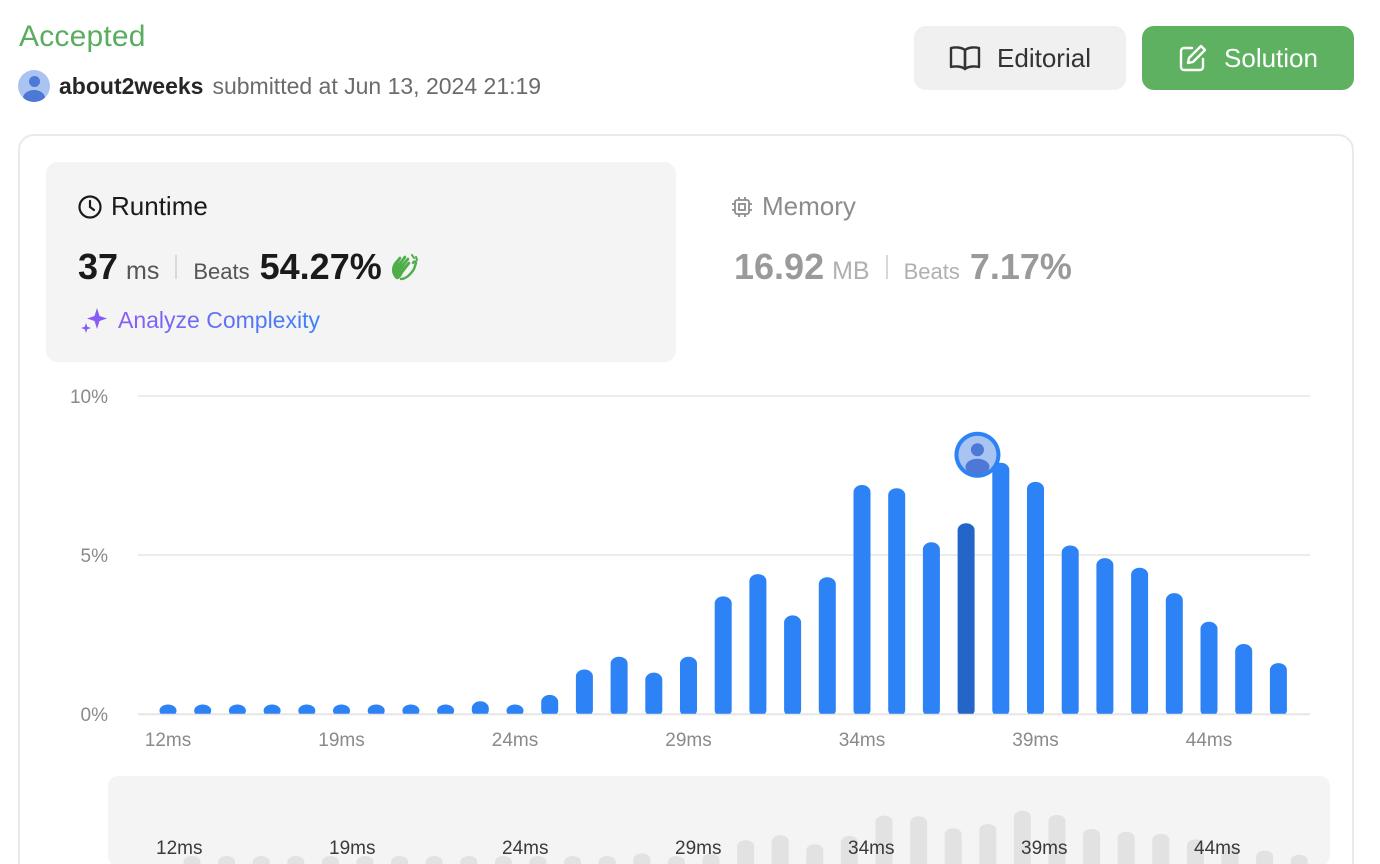 The width and height of the screenshot is (1380, 864). Describe the element at coordinates (320, 266) in the screenshot. I see `runtime-beats-value: 54.27%` at that location.